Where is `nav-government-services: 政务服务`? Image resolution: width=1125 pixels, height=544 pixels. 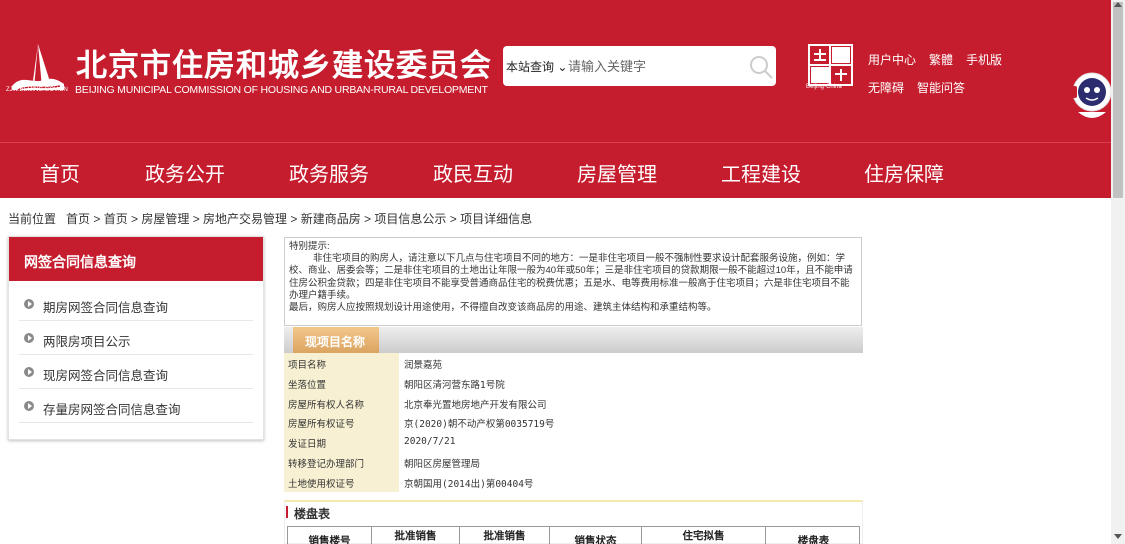 nav-government-services: 政务服务 is located at coordinates (329, 172).